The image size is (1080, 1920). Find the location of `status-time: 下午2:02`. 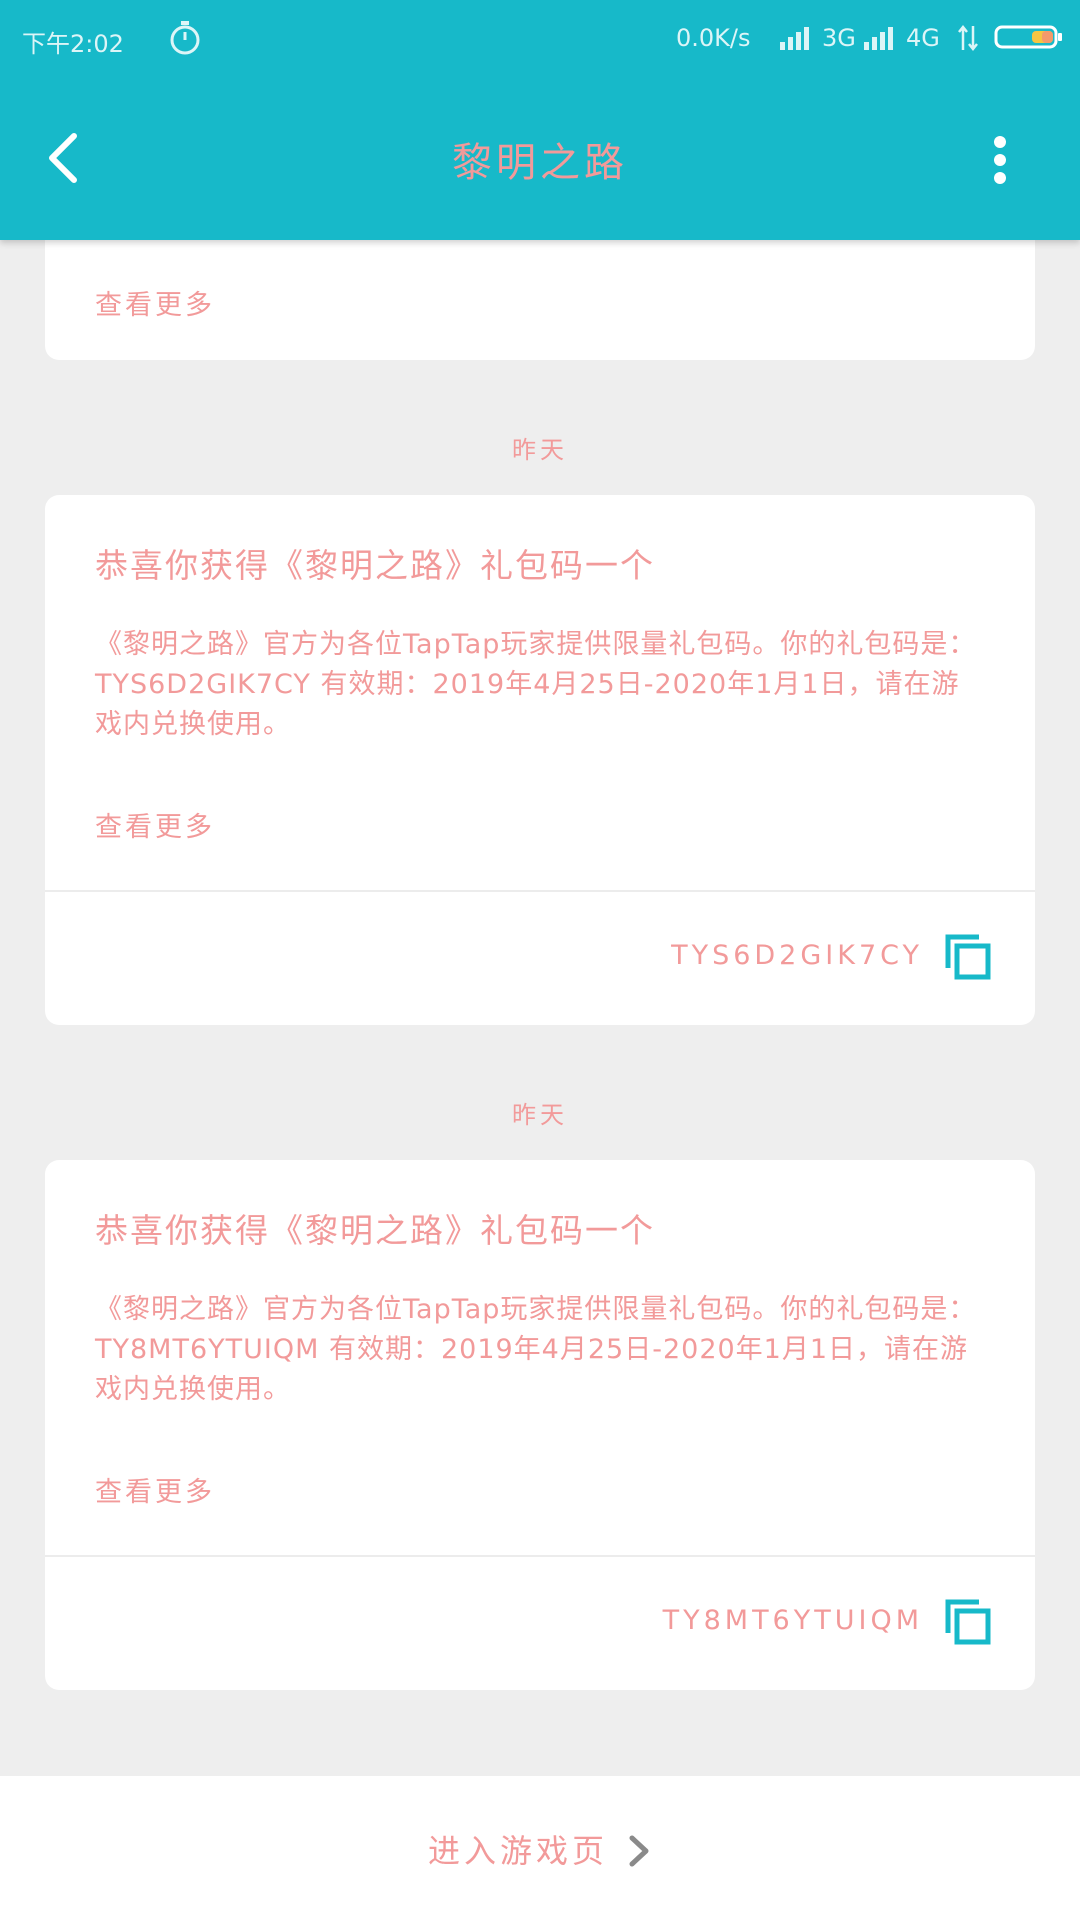

status-time: 下午2:02 is located at coordinates (73, 44).